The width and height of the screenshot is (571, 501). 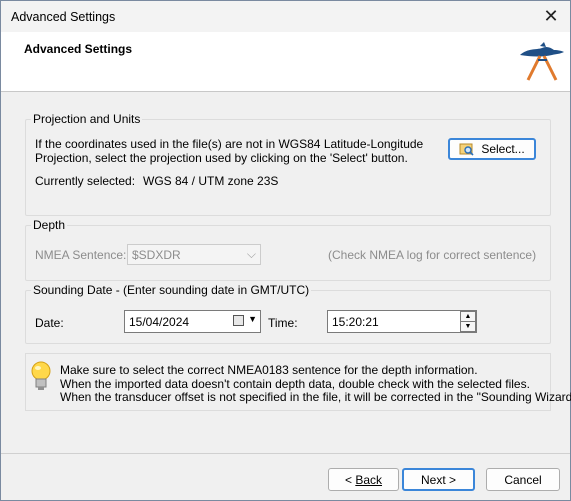 I want to click on cancel-button: Cancel, so click(x=523, y=479).